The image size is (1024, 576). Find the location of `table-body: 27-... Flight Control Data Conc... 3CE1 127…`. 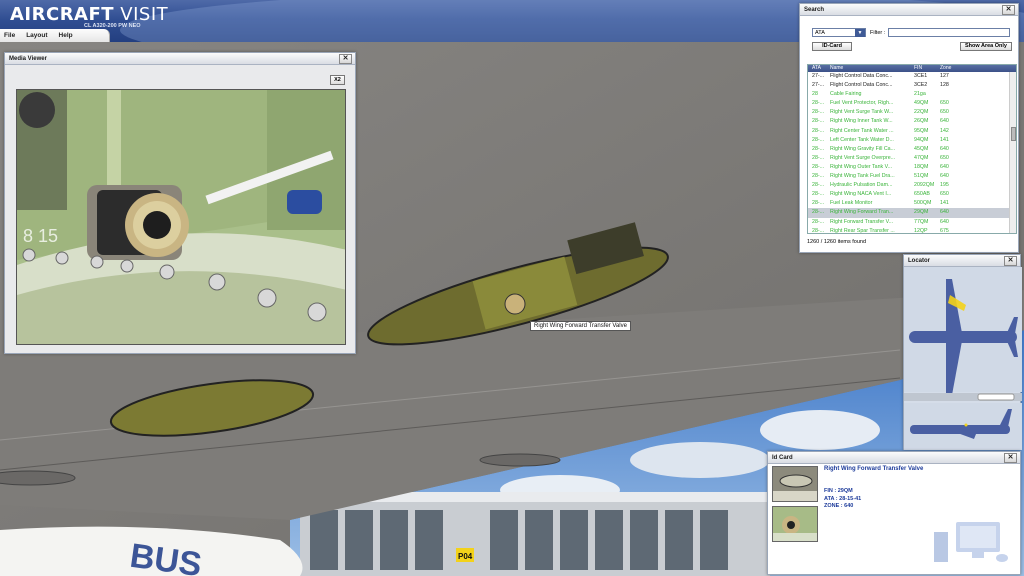

table-body: 27-... Flight Control Data Conc... 3CE1 127… is located at coordinates (912, 153).